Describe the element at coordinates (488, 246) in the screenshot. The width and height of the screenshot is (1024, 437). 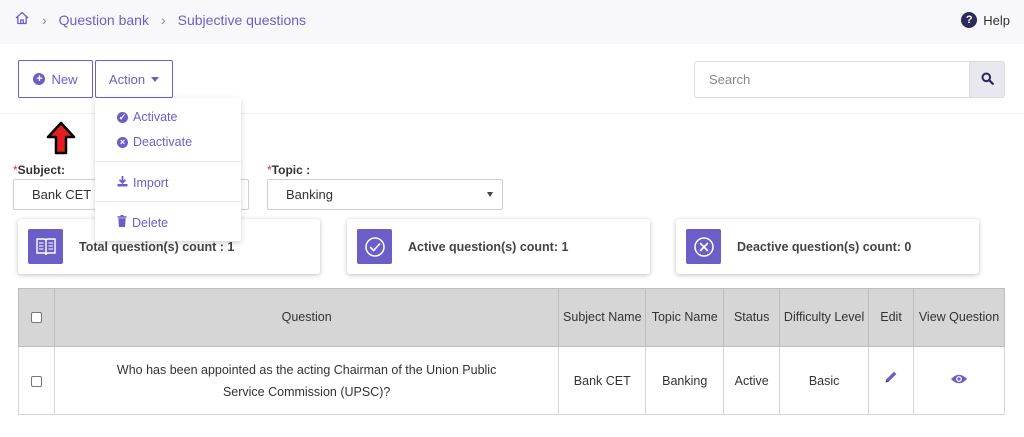
I see `active-count-label: Active question(s) count: 1` at that location.